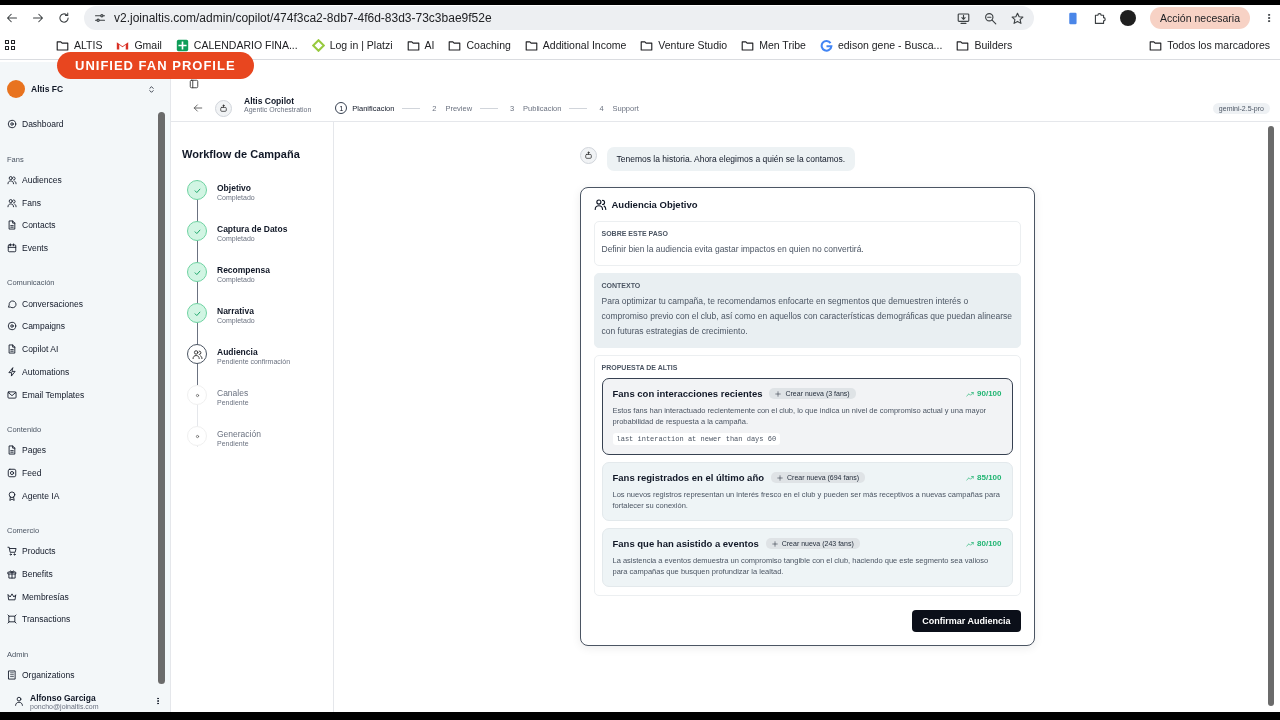 The height and width of the screenshot is (720, 1280). Describe the element at coordinates (182, 45) in the screenshot. I see `spreadsheet-icon` at that location.